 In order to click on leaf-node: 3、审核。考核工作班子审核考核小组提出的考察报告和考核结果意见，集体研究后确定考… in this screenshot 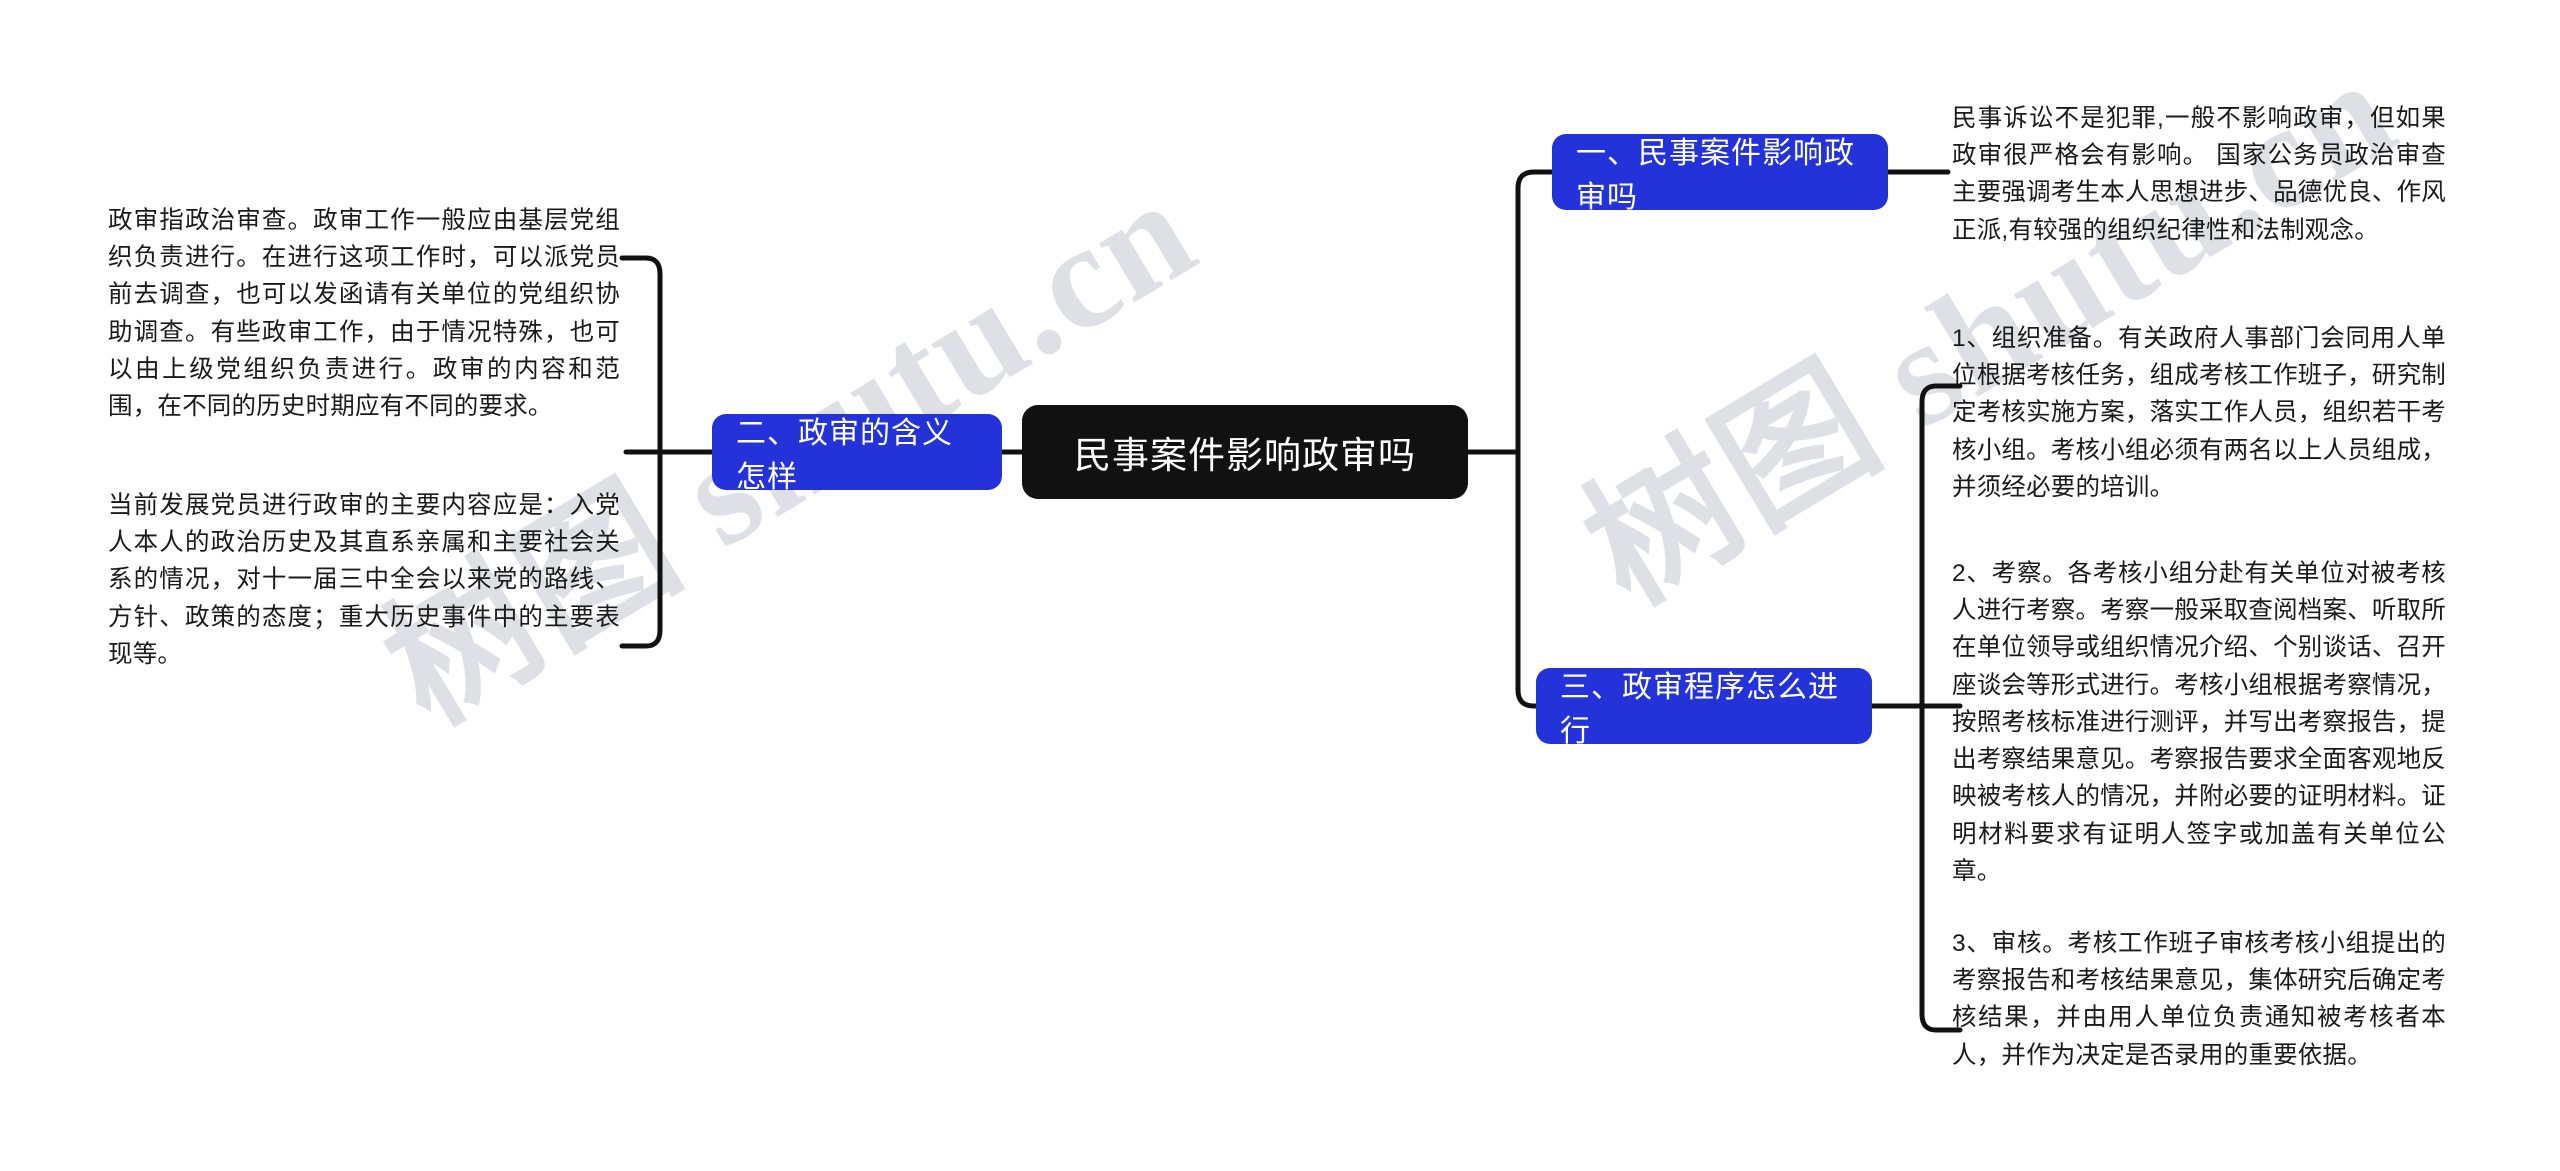, I will do `click(2199, 999)`.